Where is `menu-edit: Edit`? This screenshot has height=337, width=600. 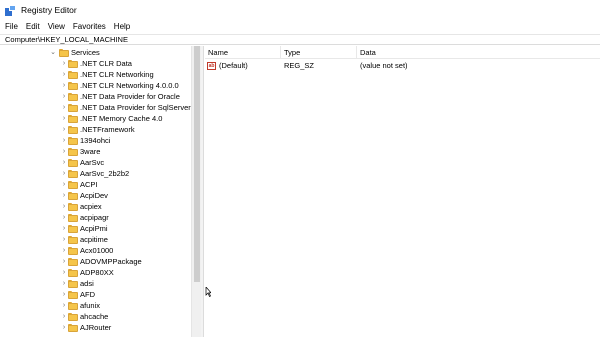
menu-edit: Edit is located at coordinates (33, 26).